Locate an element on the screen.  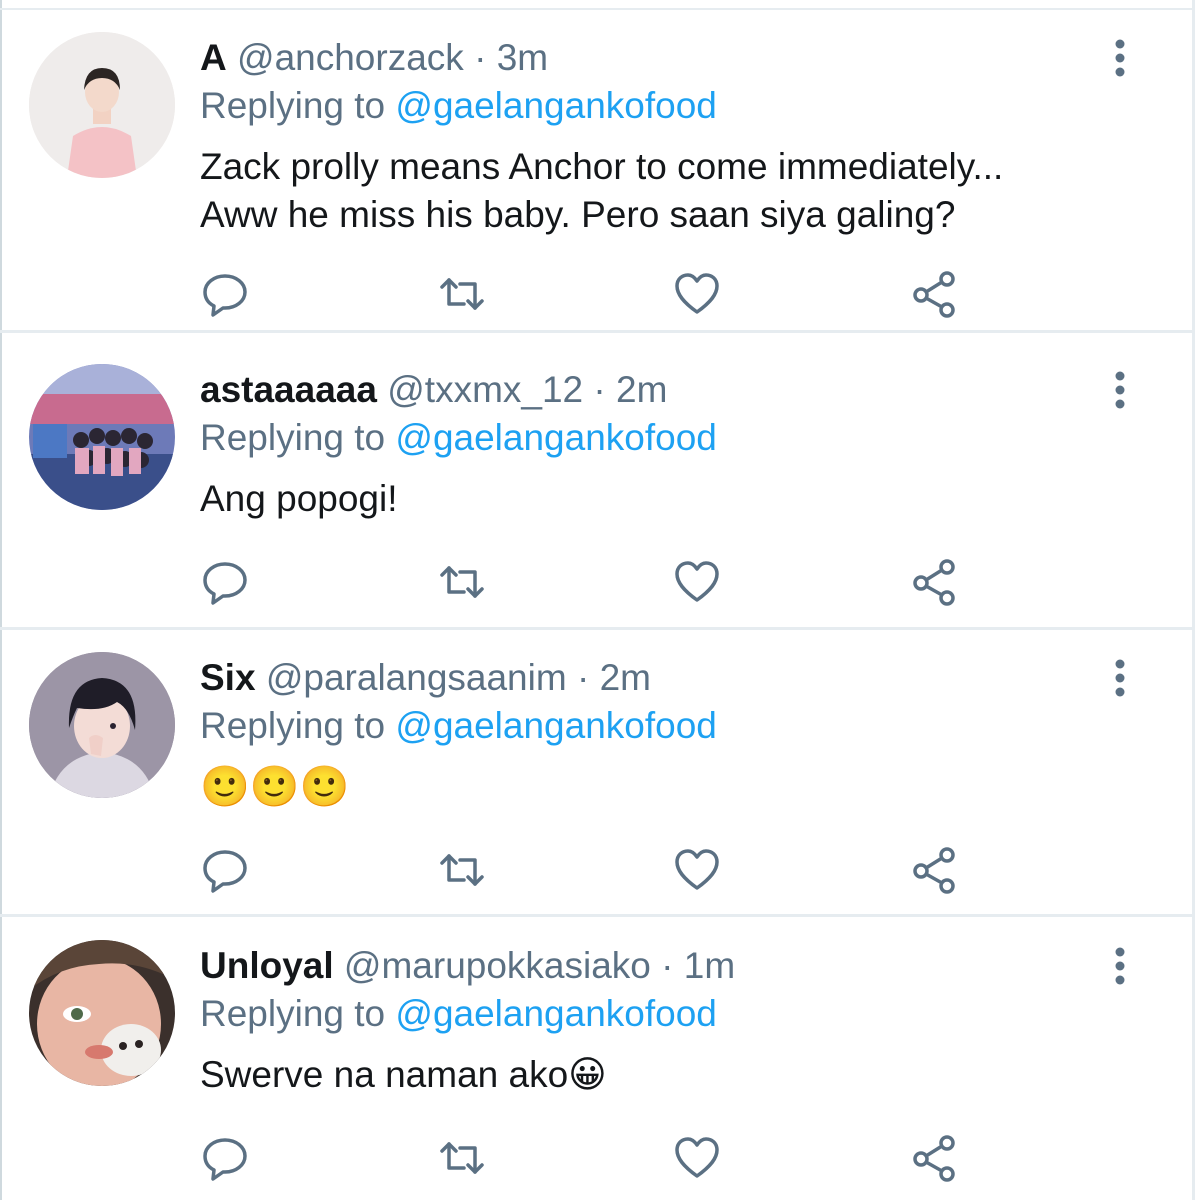
tweet-text-line: Swerve na naman ako😀 is located at coordinates (650, 1075).